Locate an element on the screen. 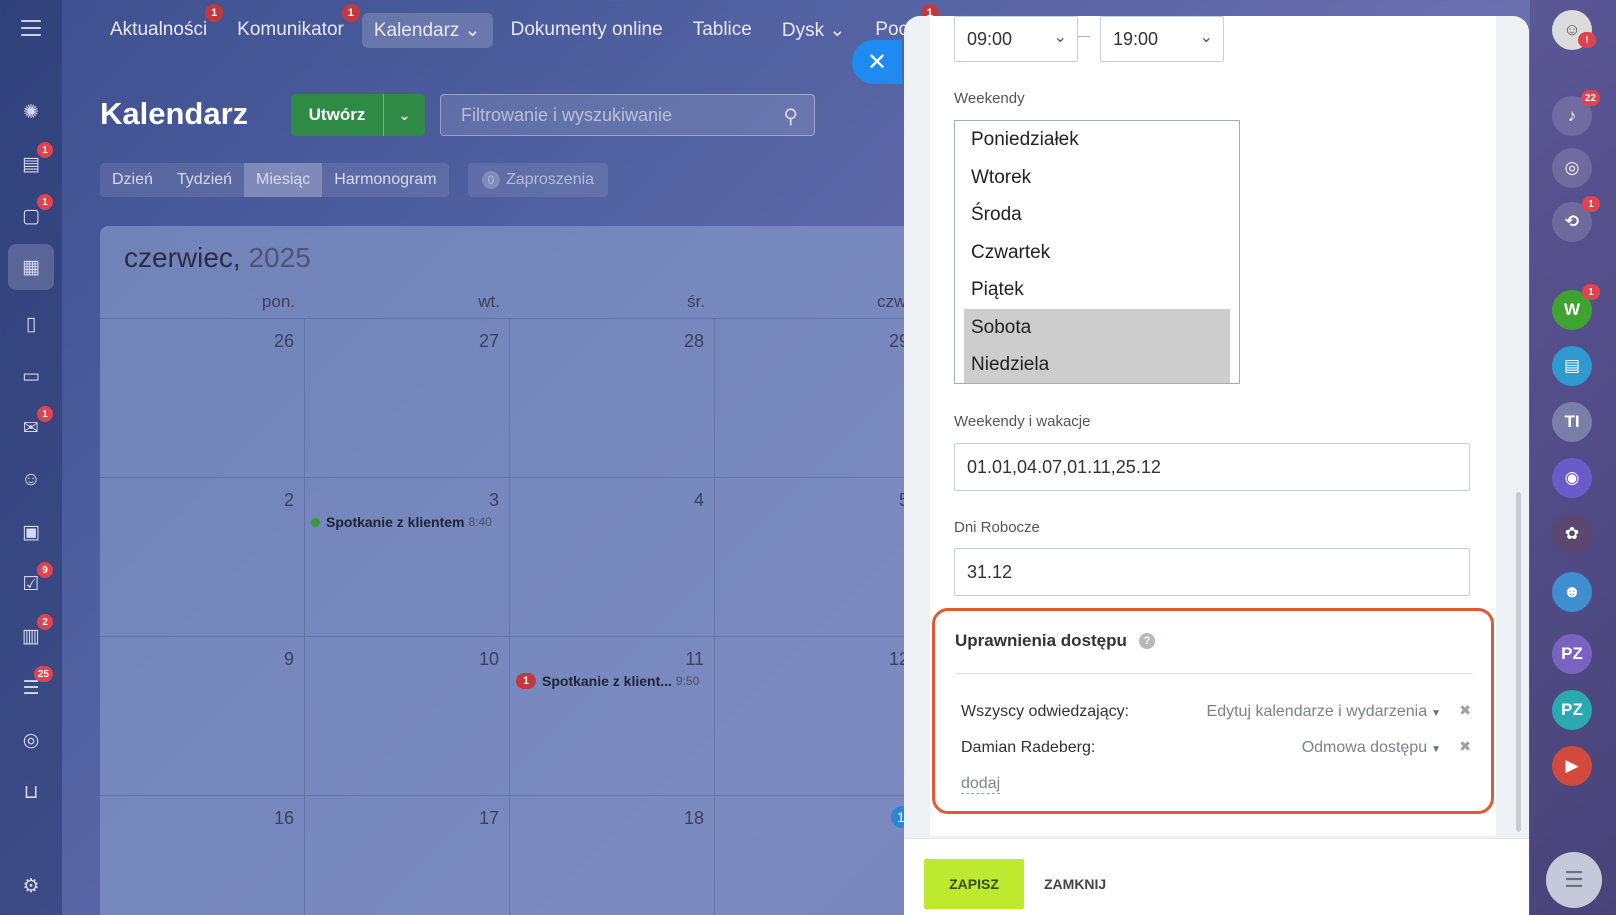 The height and width of the screenshot is (915, 1616). tasks-icon: ▤ 1 is located at coordinates (34, 161).